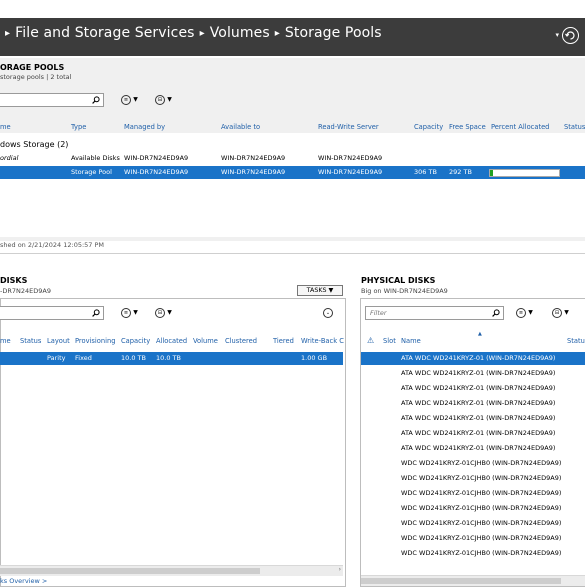 This screenshot has height=587, width=585. I want to click on horizontal-scrollbar: ›, so click(171, 570).